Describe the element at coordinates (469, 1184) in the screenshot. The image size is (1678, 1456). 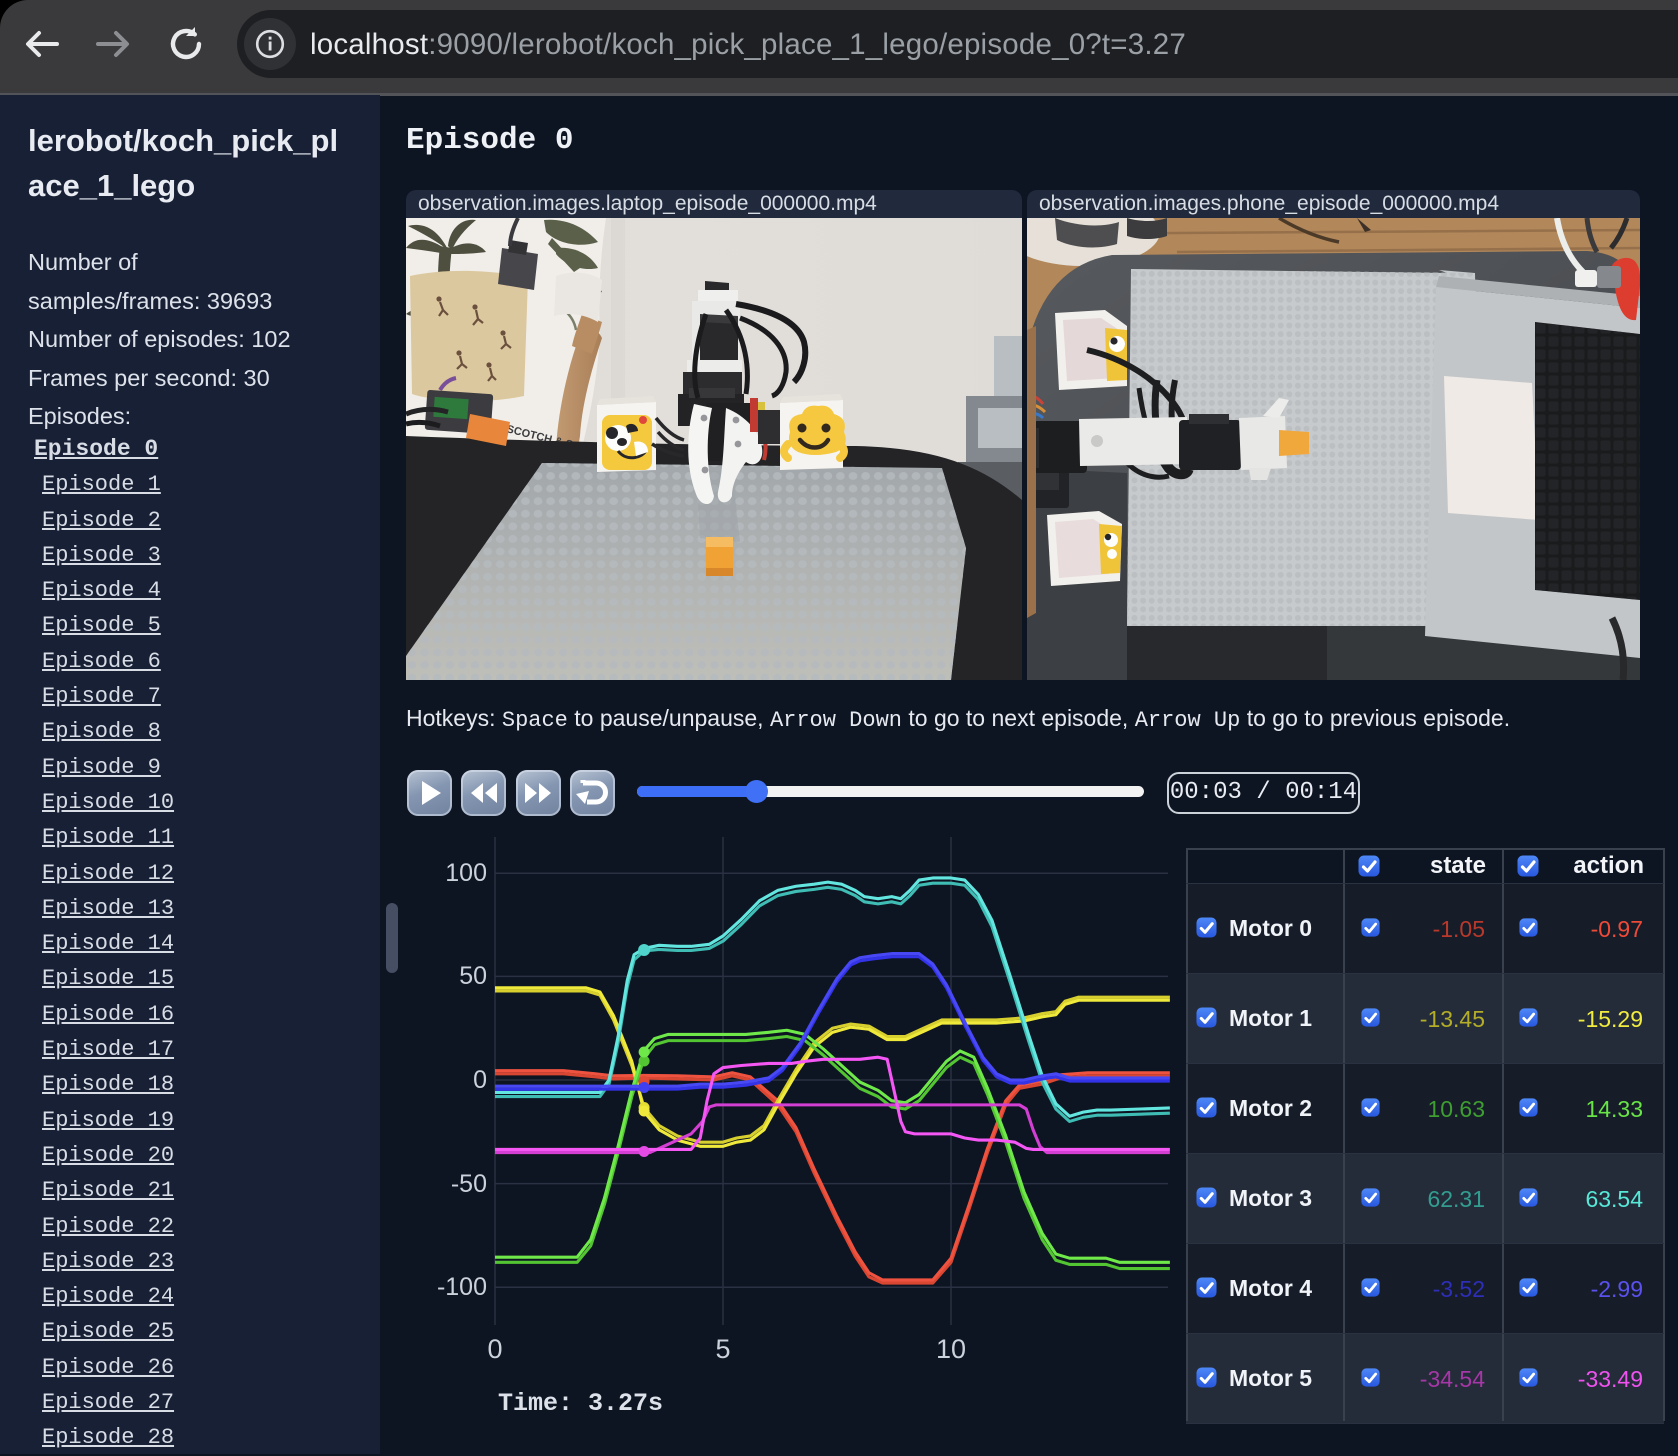
I see `svg-text: -50` at that location.